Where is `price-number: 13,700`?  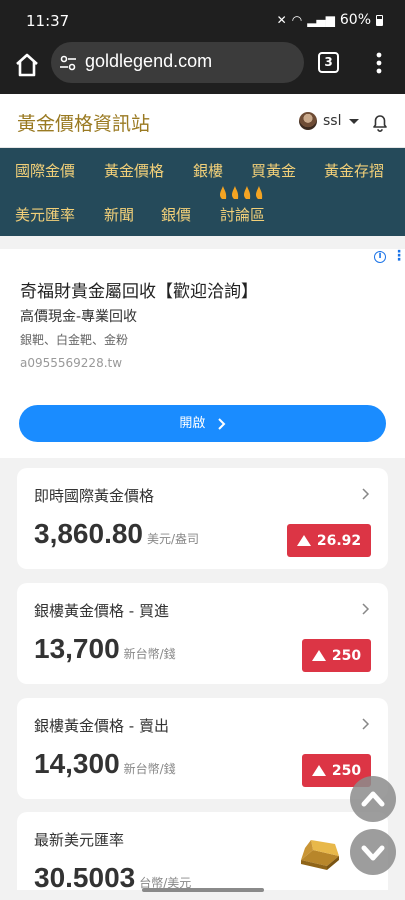
price-number: 13,700 is located at coordinates (77, 648).